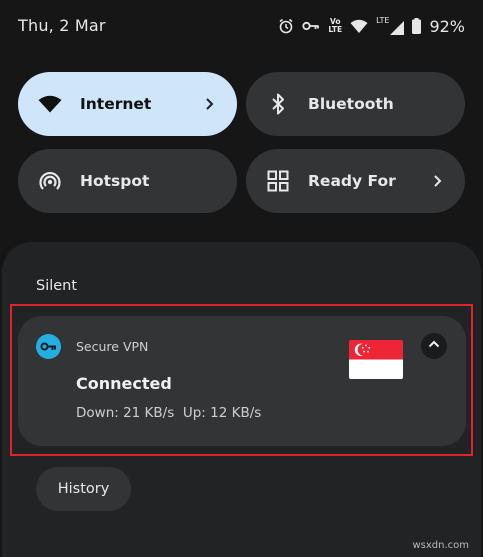 Image resolution: width=483 pixels, height=557 pixels. I want to click on lte-signal-icon: LTE, so click(390, 25).